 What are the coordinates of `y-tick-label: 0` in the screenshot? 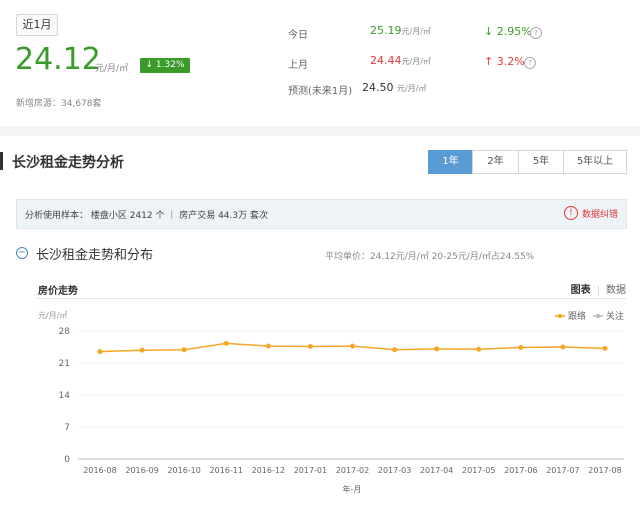 It's located at (67, 460).